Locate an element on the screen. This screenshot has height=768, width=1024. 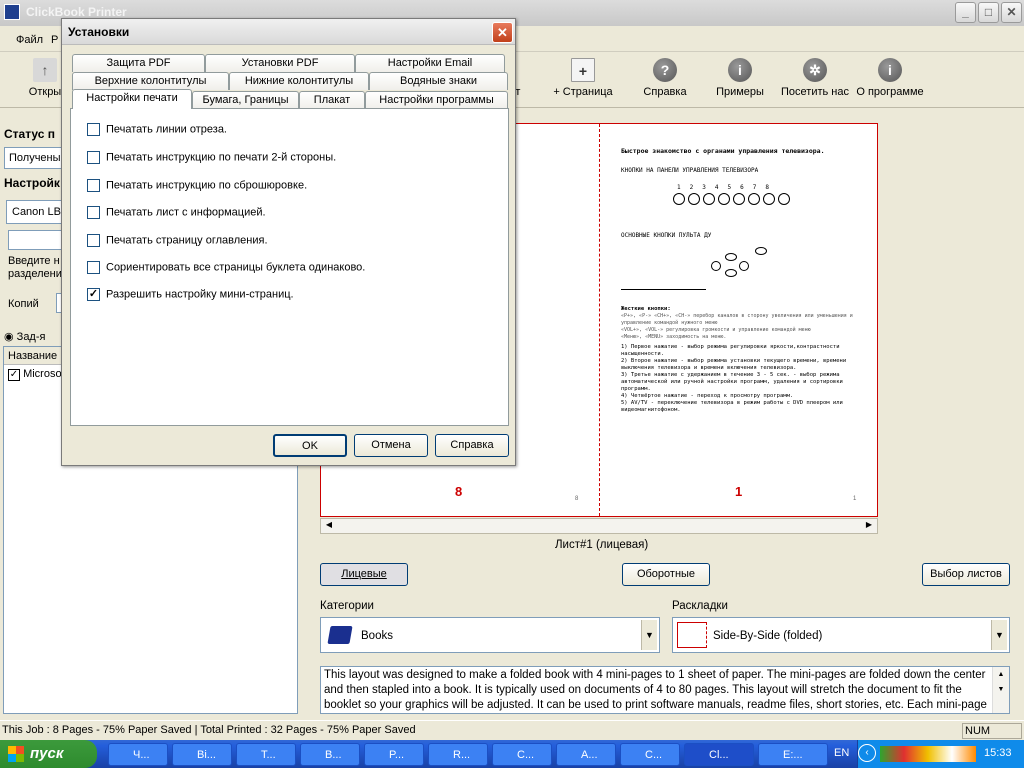
visit-label: Посетить нас is located at coordinates (815, 92).